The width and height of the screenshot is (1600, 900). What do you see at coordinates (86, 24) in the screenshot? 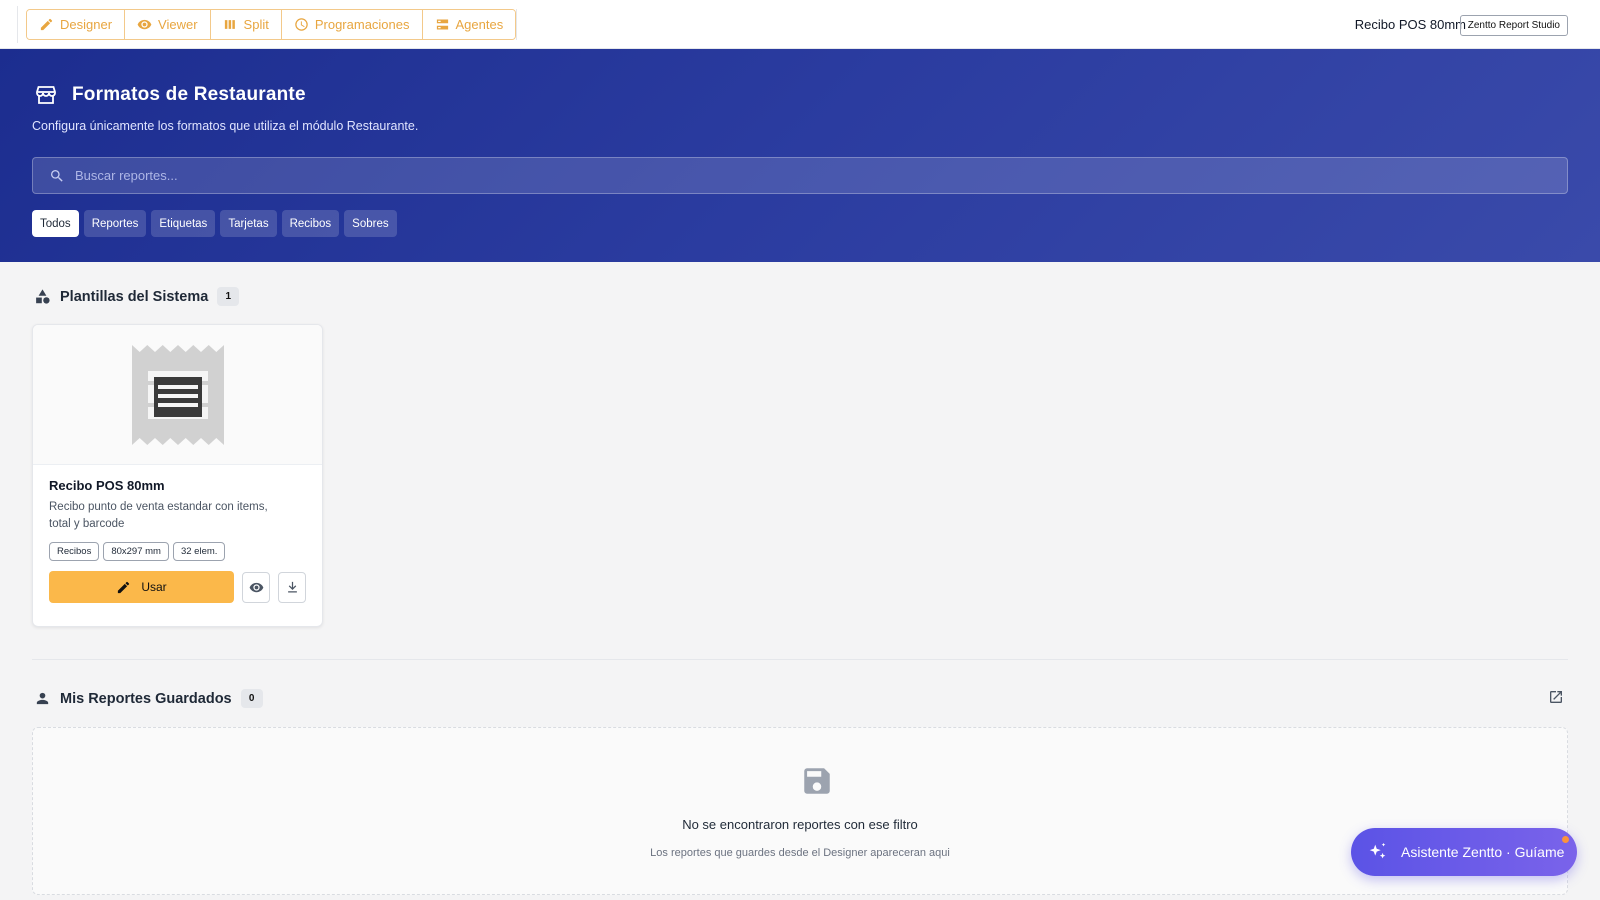
I see `mode-label: Designer` at bounding box center [86, 24].